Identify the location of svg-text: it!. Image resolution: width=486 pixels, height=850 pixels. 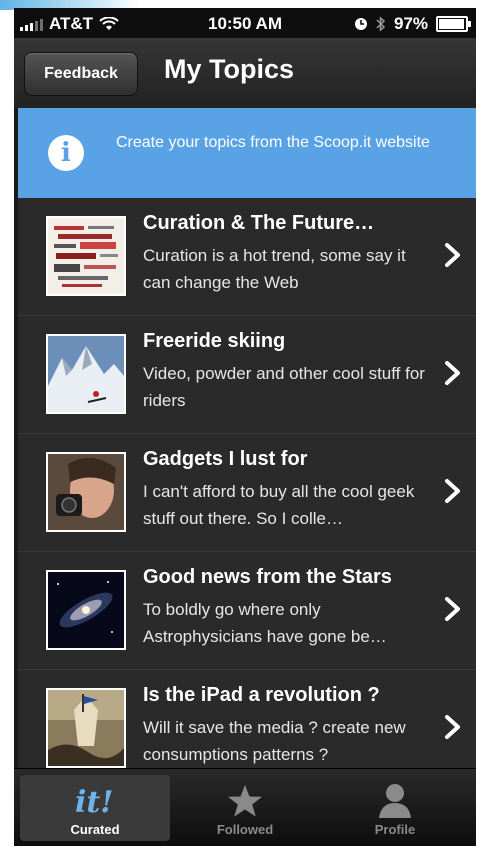
(94, 801).